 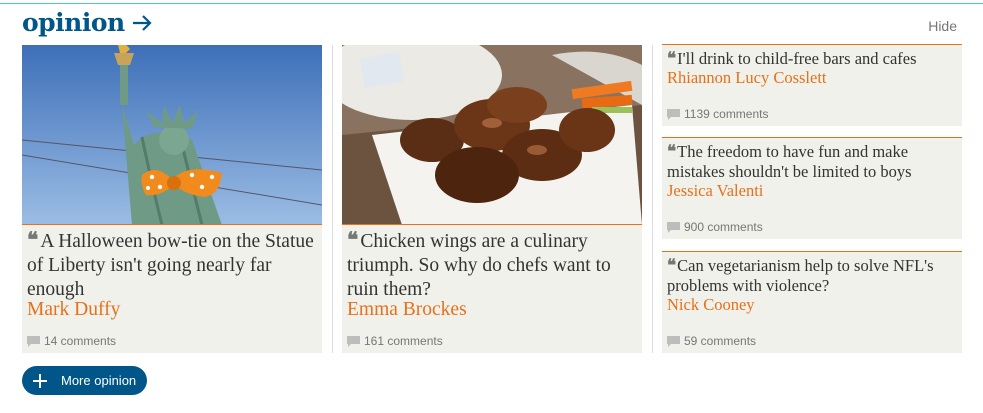 I want to click on comments-link: 1139 comments, so click(x=718, y=114).